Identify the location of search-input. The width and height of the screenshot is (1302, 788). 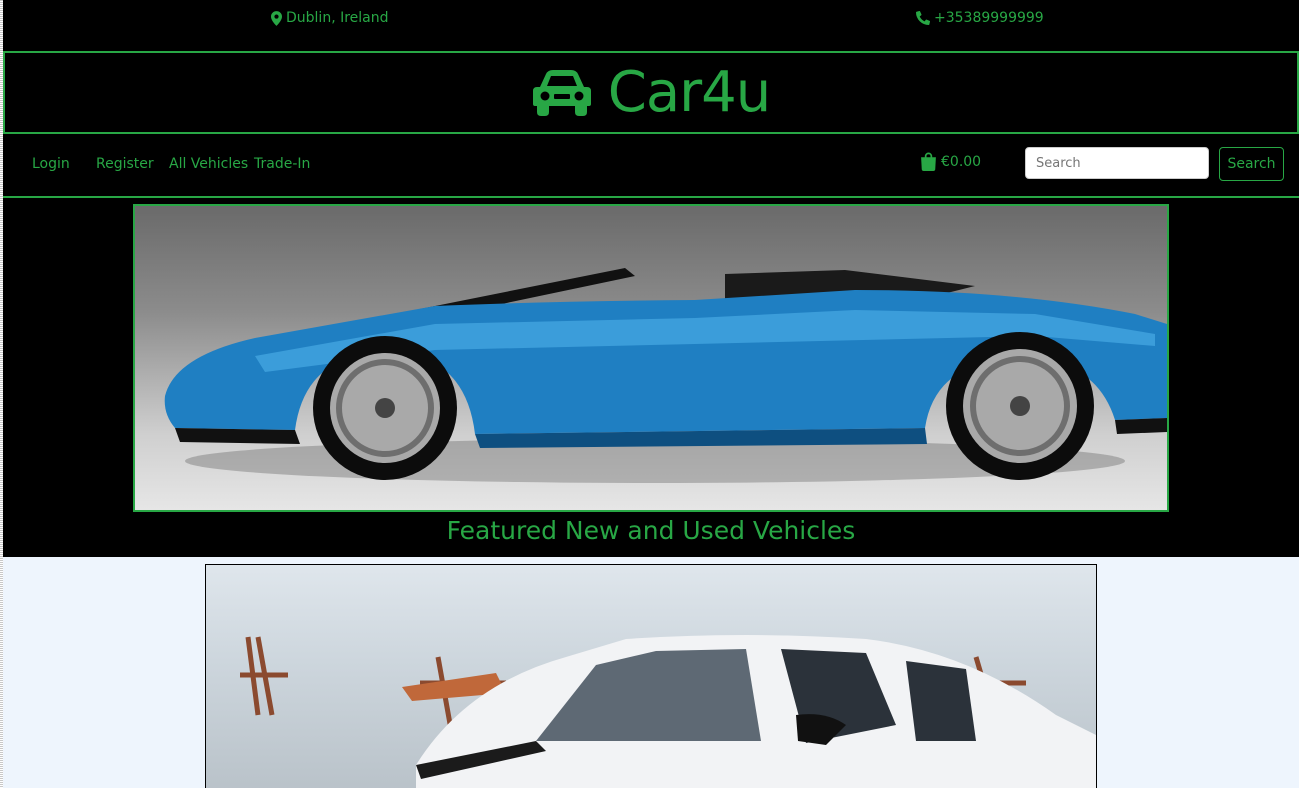
(1117, 163).